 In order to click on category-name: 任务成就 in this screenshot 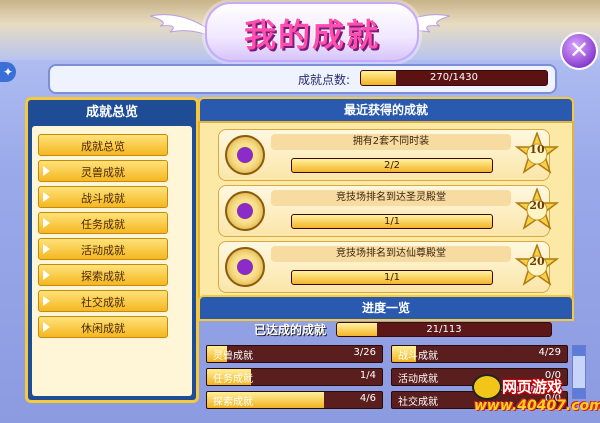, I will do `click(233, 379)`.